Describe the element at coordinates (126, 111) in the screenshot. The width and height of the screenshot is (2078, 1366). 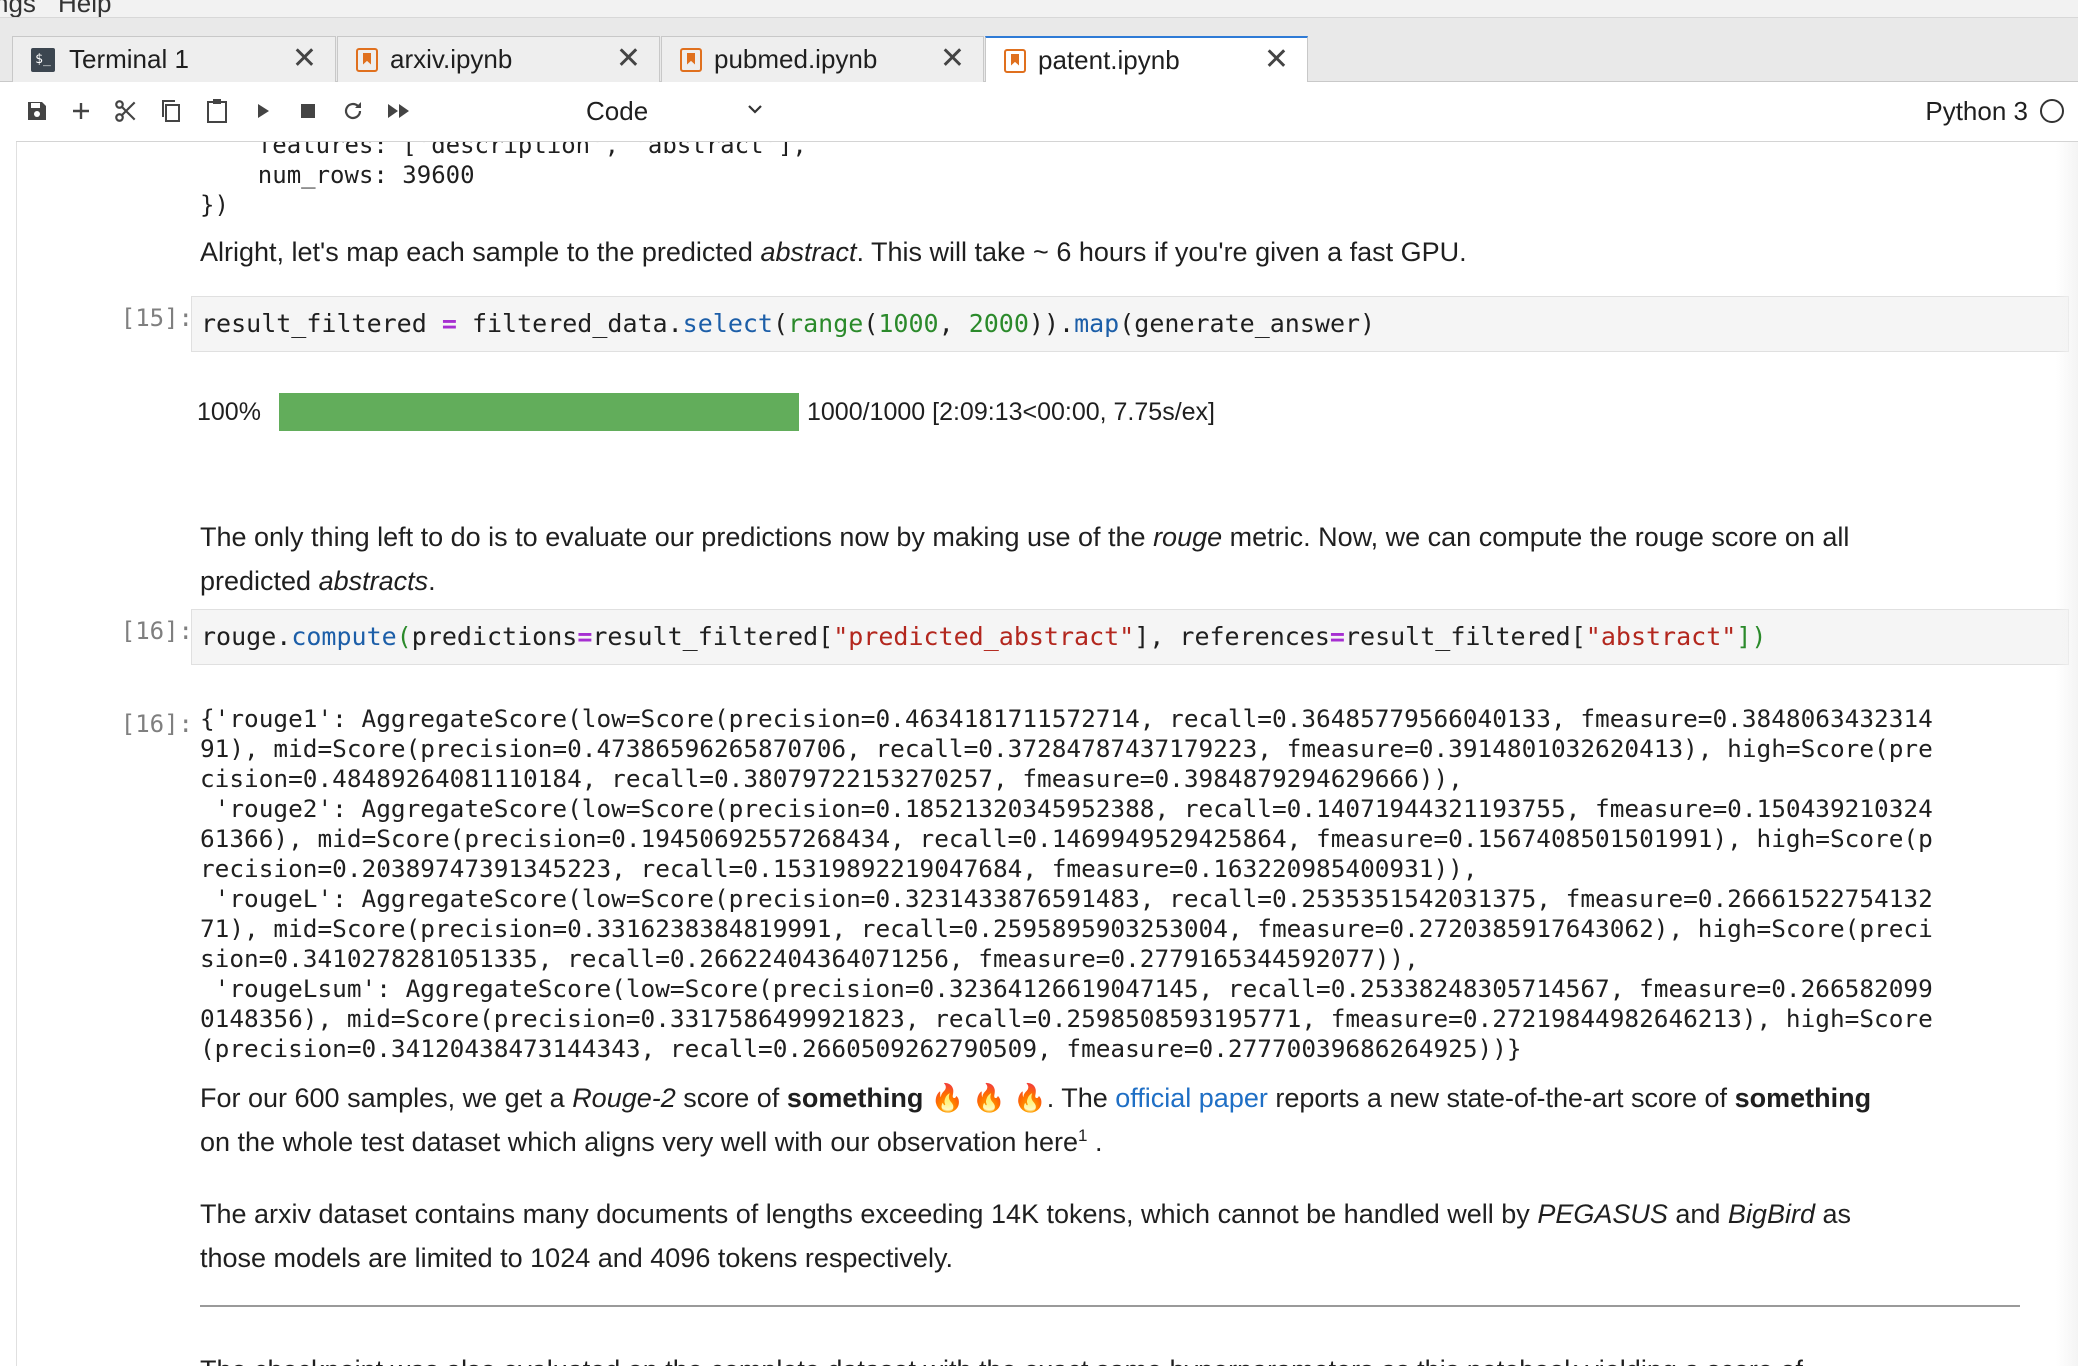
I see `cut-icon` at that location.